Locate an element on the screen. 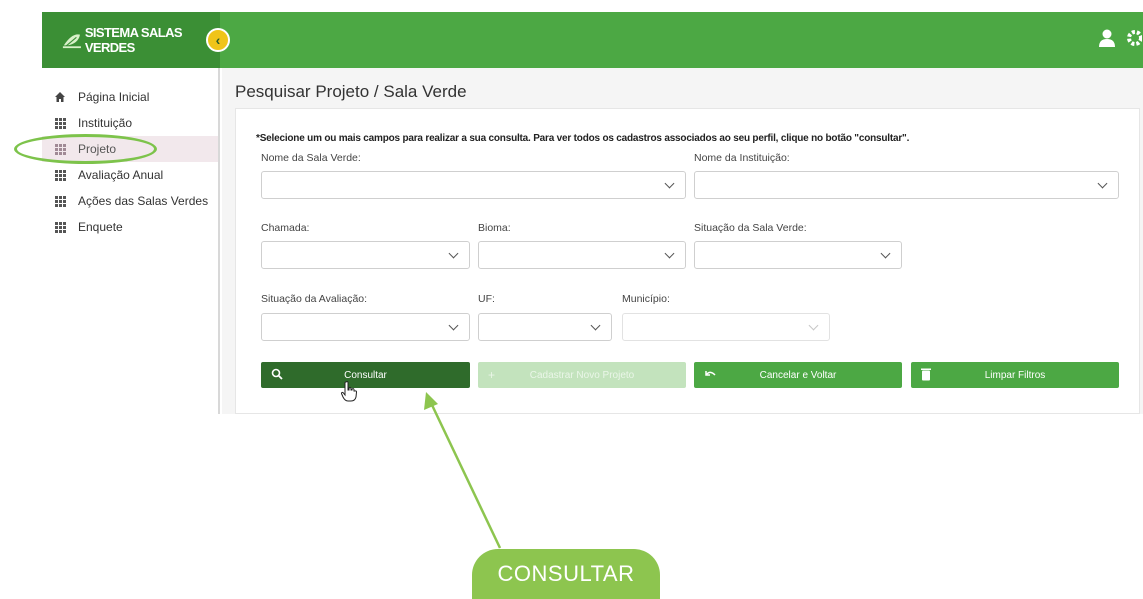 This screenshot has width=1143, height=599. consultar-button: Consultar is located at coordinates (365, 375).